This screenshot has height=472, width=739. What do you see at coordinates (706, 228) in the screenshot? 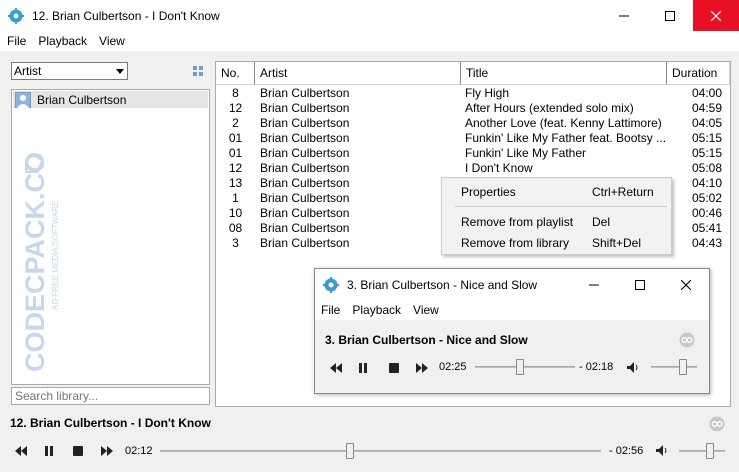
I see `cell-duration: 05:41` at bounding box center [706, 228].